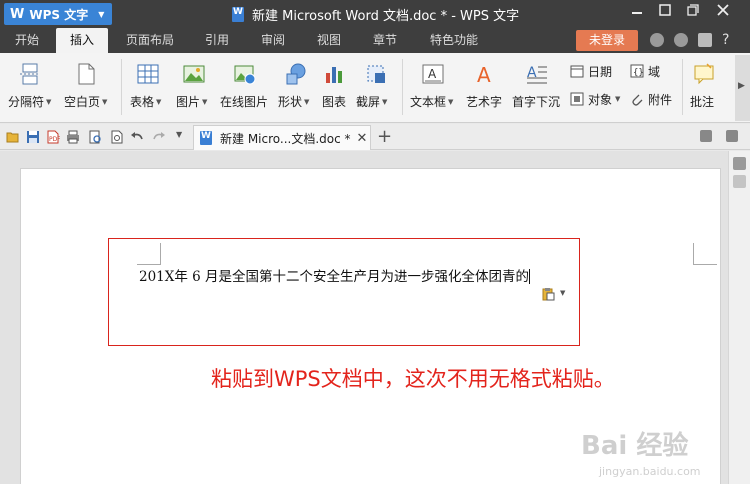 Image resolution: width=750 pixels, height=484 pixels. I want to click on chart-button: 图表, so click(335, 86).